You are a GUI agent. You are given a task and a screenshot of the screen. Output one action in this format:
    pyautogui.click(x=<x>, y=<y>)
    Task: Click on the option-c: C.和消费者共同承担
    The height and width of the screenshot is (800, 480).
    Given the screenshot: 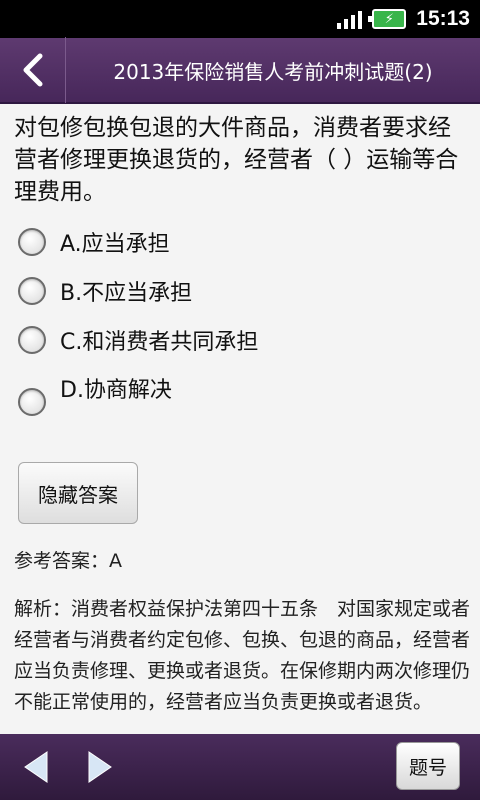 What is the action you would take?
    pyautogui.click(x=138, y=340)
    